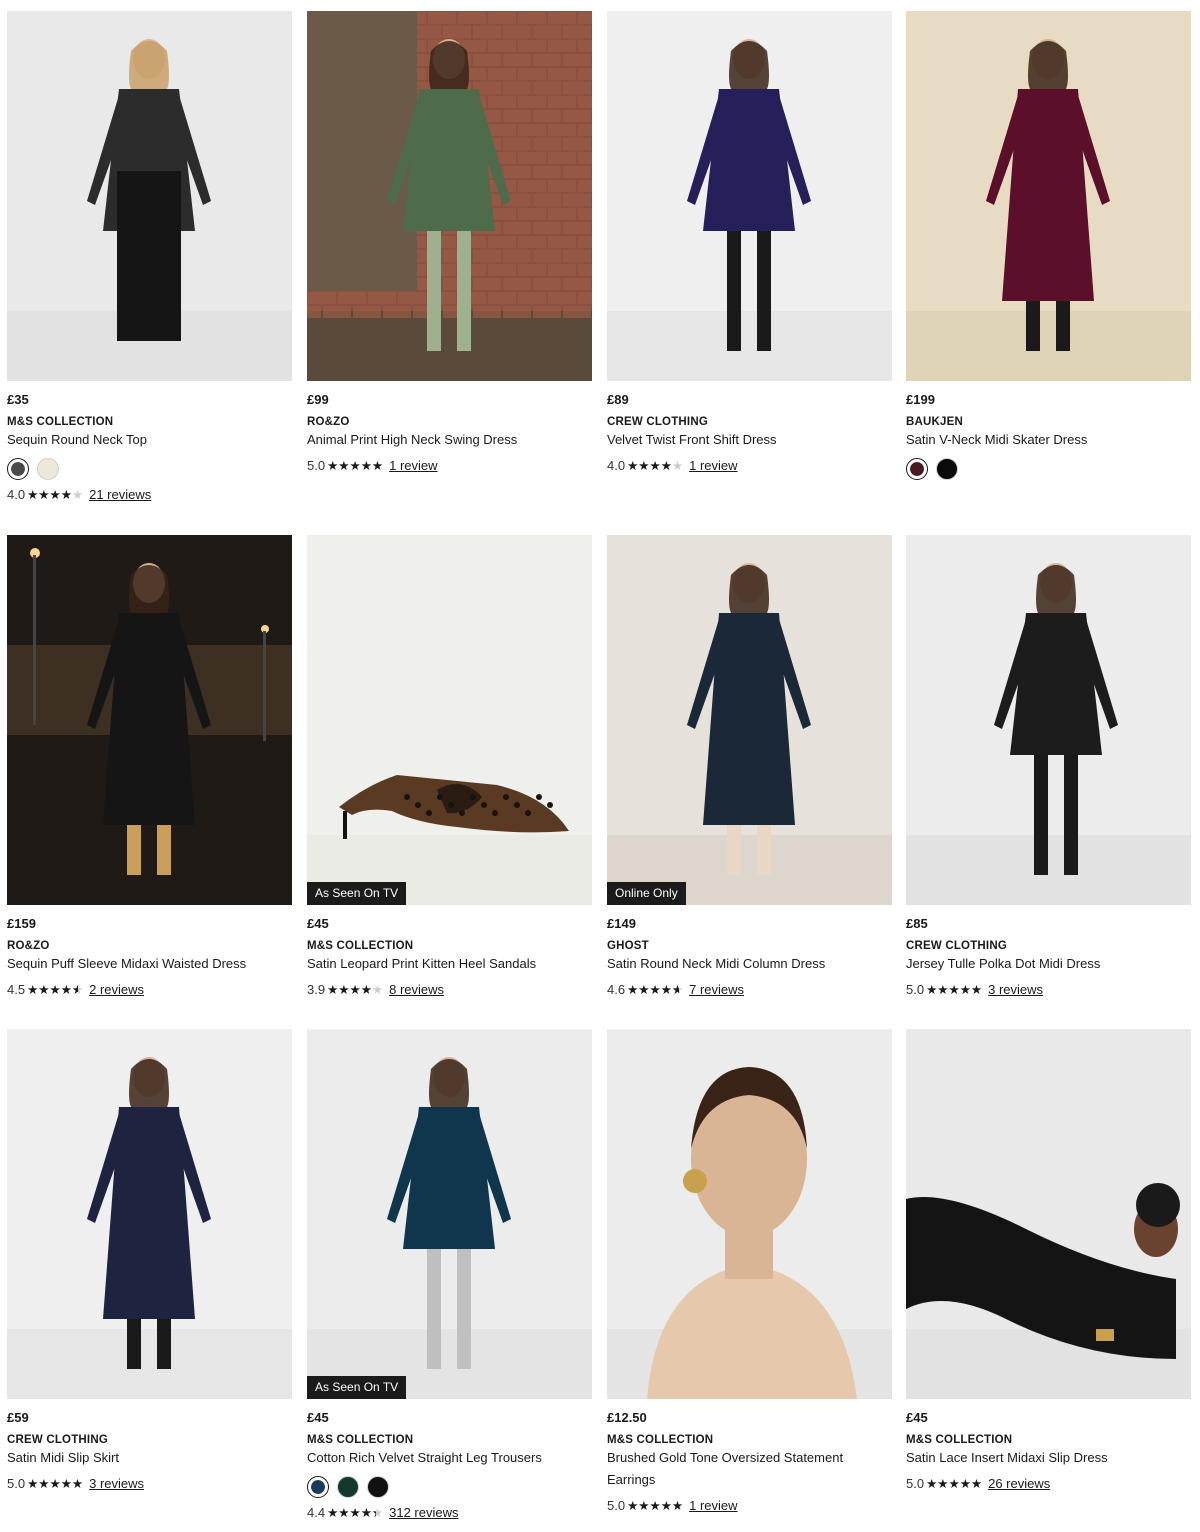 The image size is (1200, 1532). What do you see at coordinates (318, 923) in the screenshot?
I see `product-price: £45` at bounding box center [318, 923].